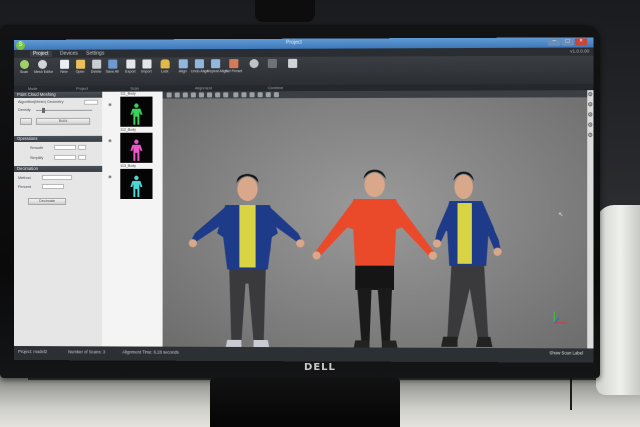  I want to click on scan-visibility-2: ◉, so click(110, 140).